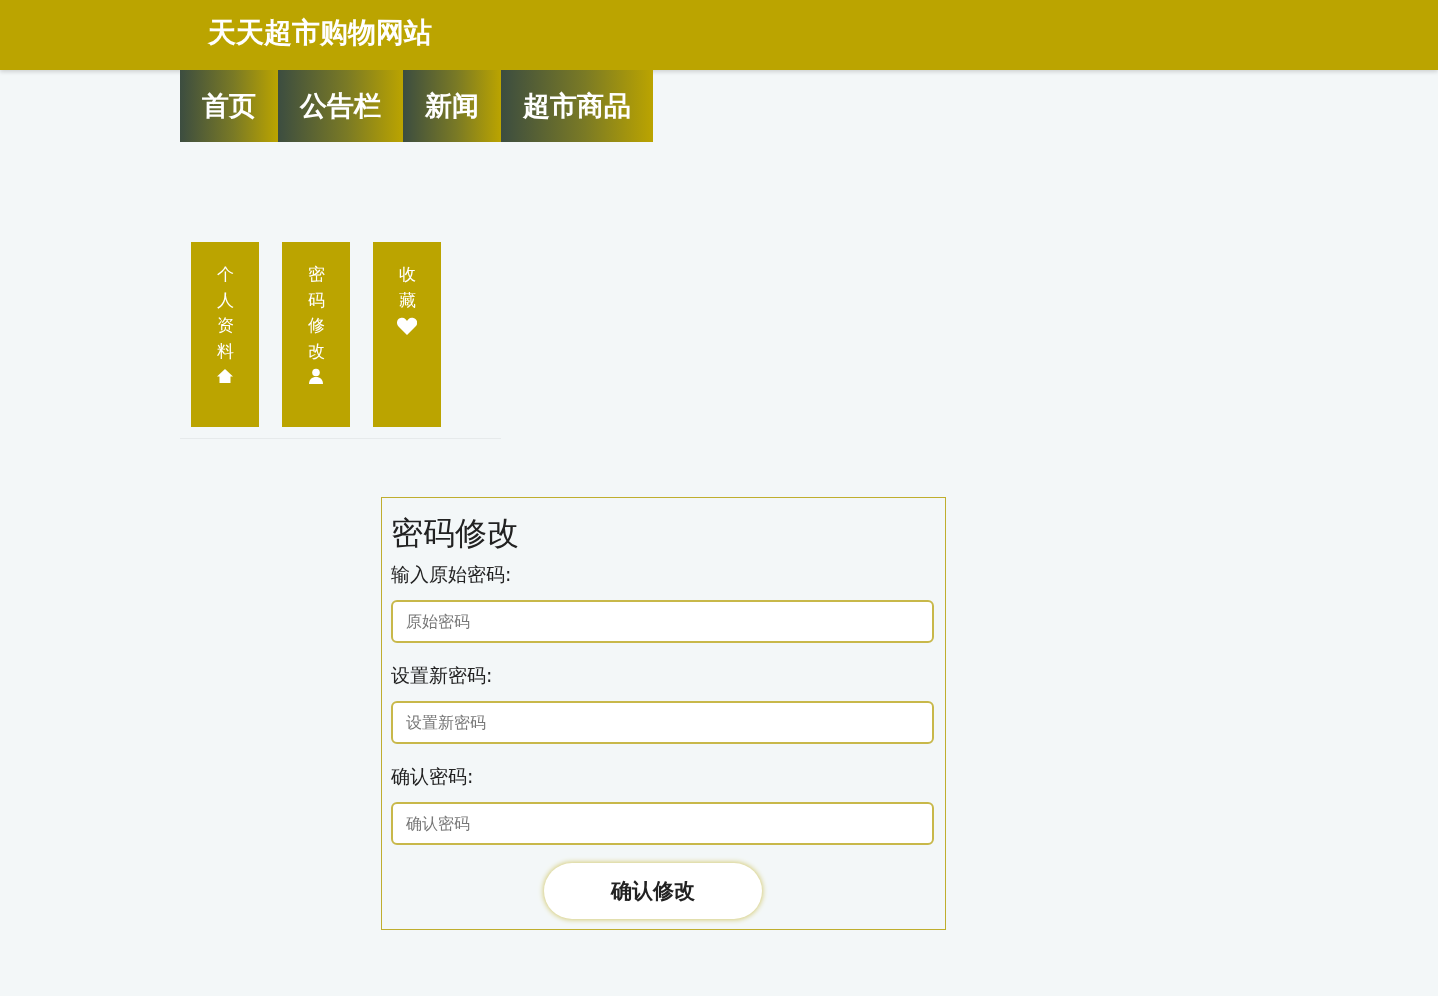 This screenshot has height=996, width=1438. What do you see at coordinates (225, 376) in the screenshot?
I see `home-icon` at bounding box center [225, 376].